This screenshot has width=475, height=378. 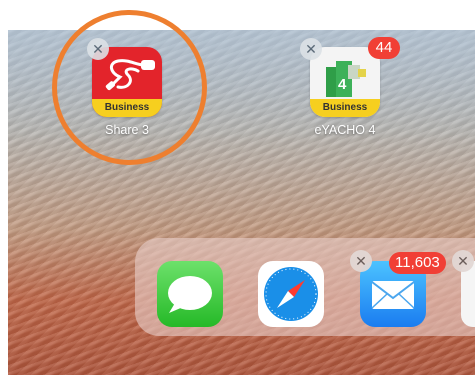 I want to click on app-label: eYACHO 4, so click(x=345, y=130).